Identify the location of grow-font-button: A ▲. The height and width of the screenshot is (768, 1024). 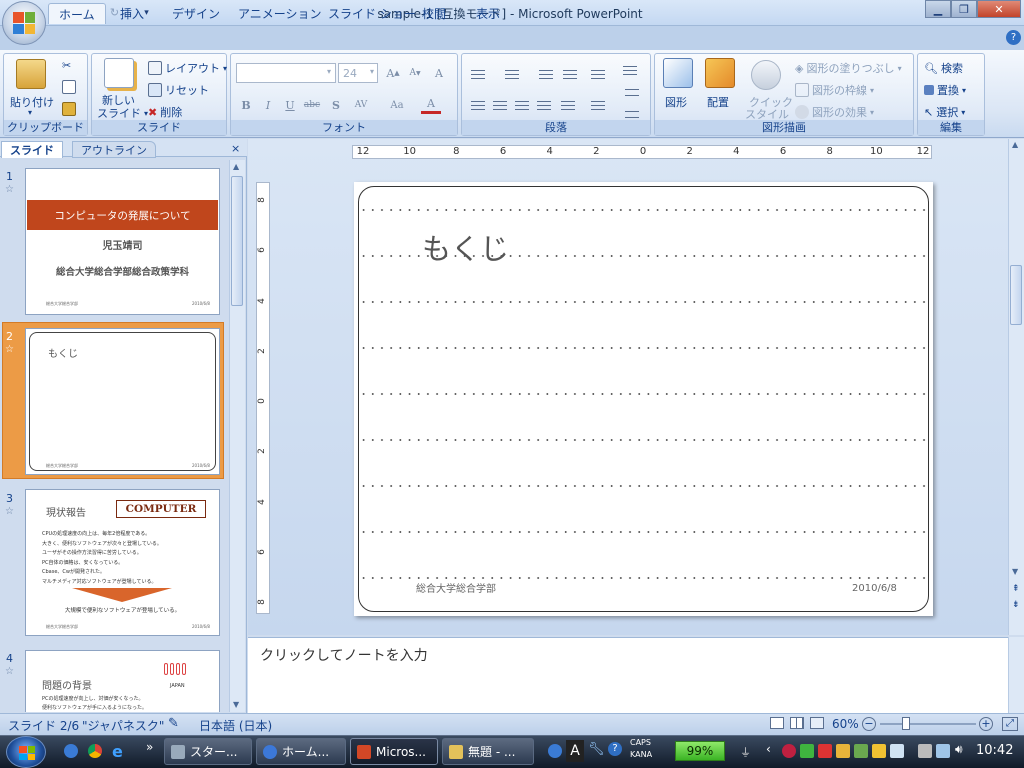
(393, 73).